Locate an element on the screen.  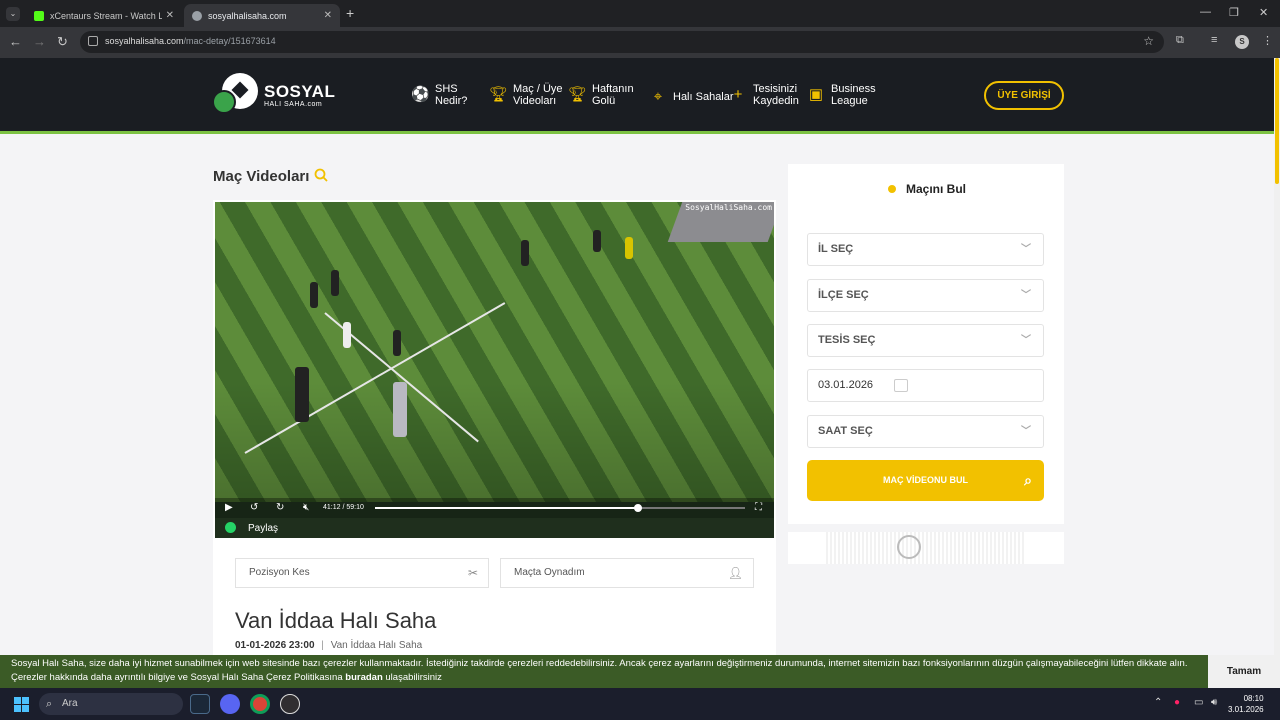
tray-overflow-icon: ⌃ is located at coordinates (1158, 702).